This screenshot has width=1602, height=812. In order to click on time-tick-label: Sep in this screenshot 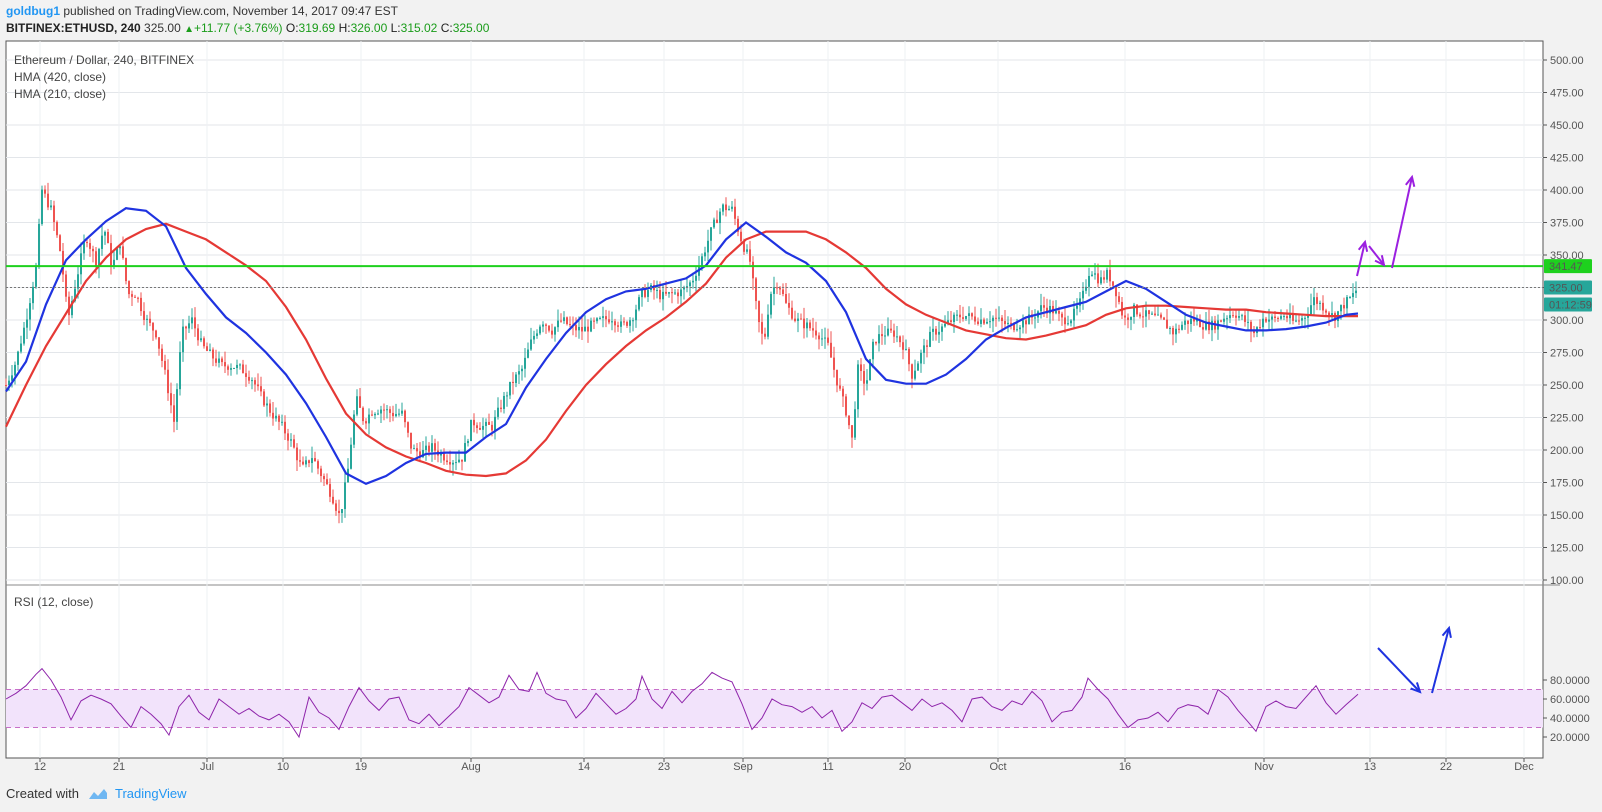, I will do `click(743, 767)`.